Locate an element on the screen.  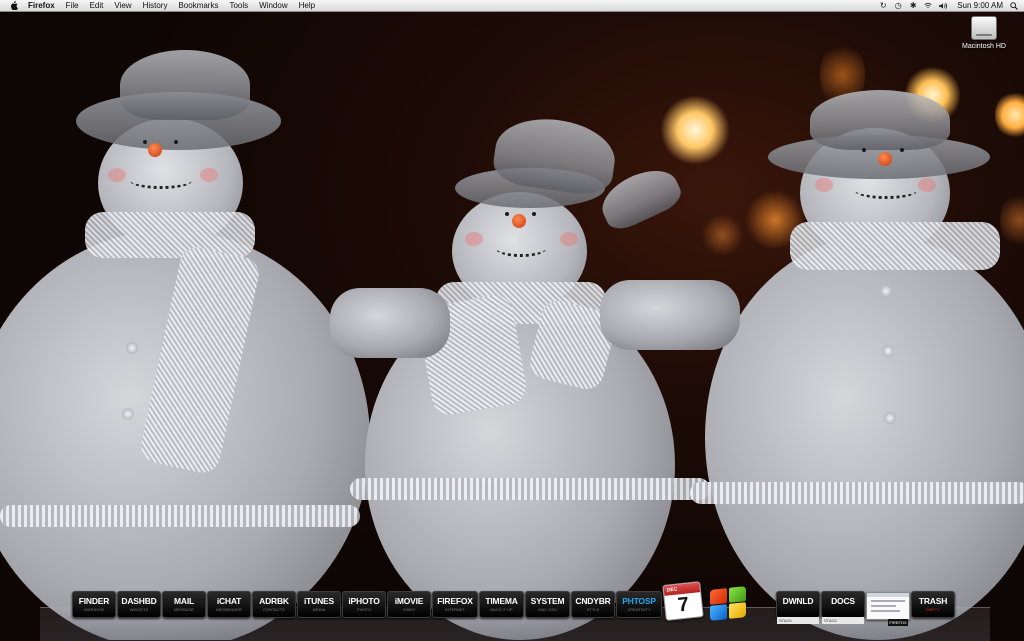
dock-item-label: FINDER is located at coordinates (94, 601).